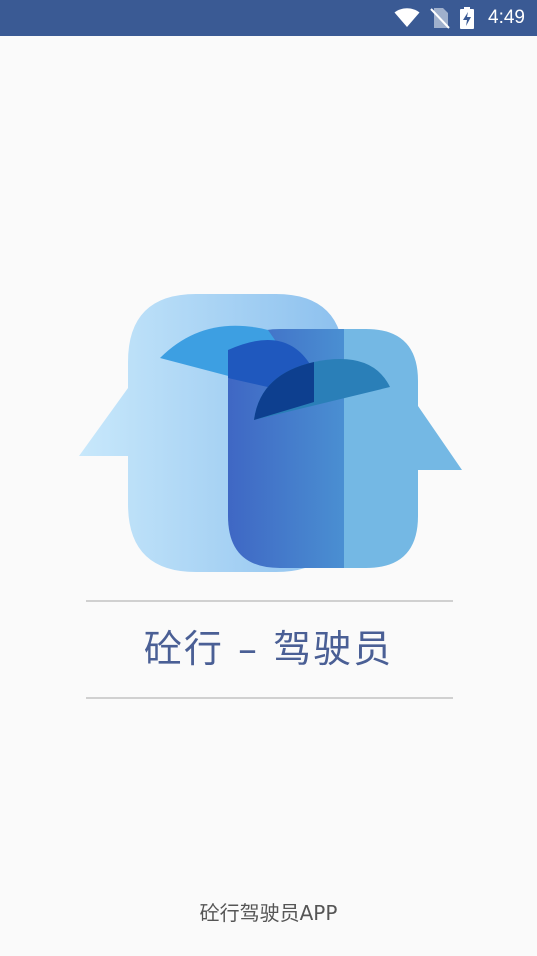 This screenshot has width=537, height=956. I want to click on status-time: 4:49, so click(506, 17).